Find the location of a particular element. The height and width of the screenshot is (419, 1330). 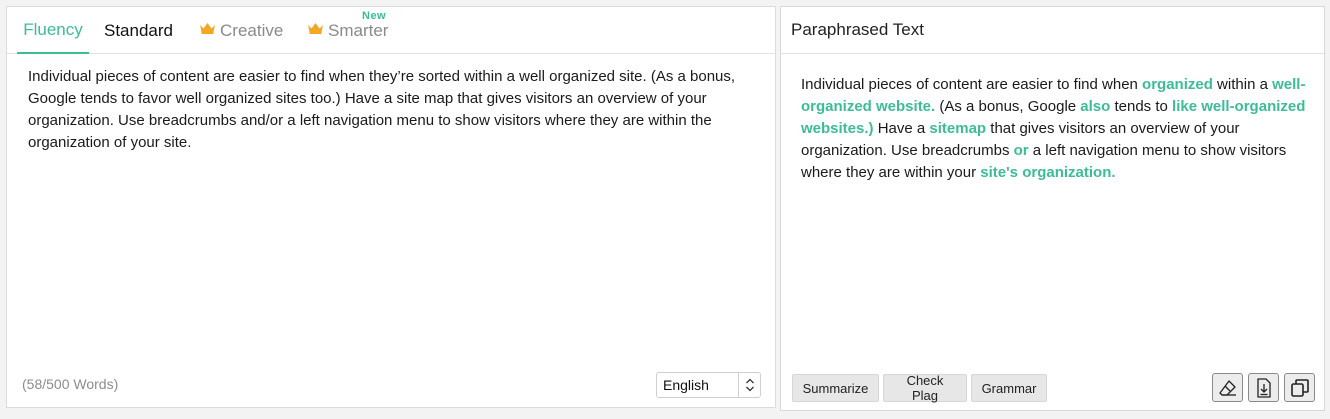

word-count: (58/500 Words) is located at coordinates (70, 384).